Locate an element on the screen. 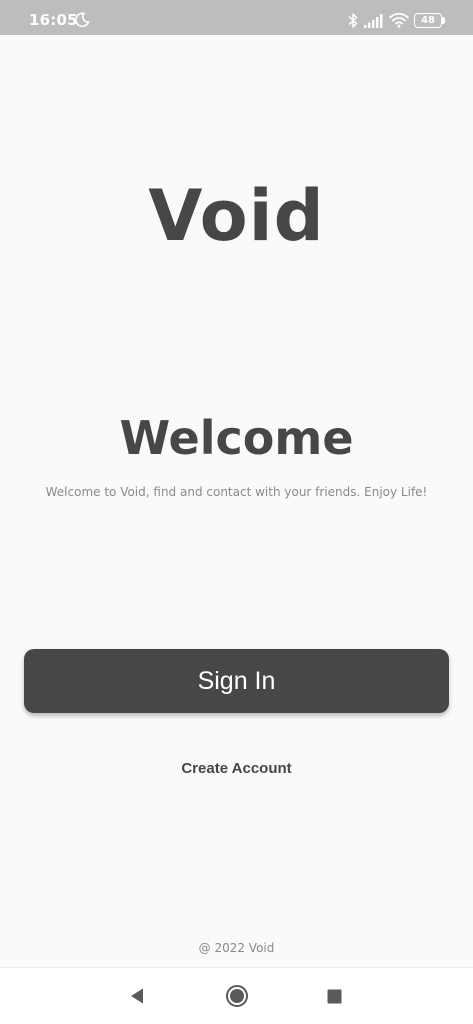  create-account-container: Create Account is located at coordinates (236, 768).